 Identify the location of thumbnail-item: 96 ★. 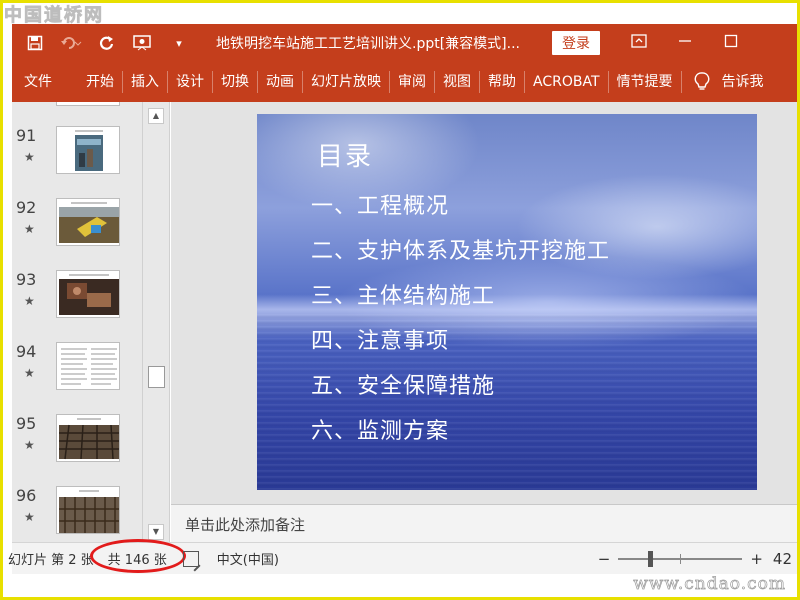
(77, 514).